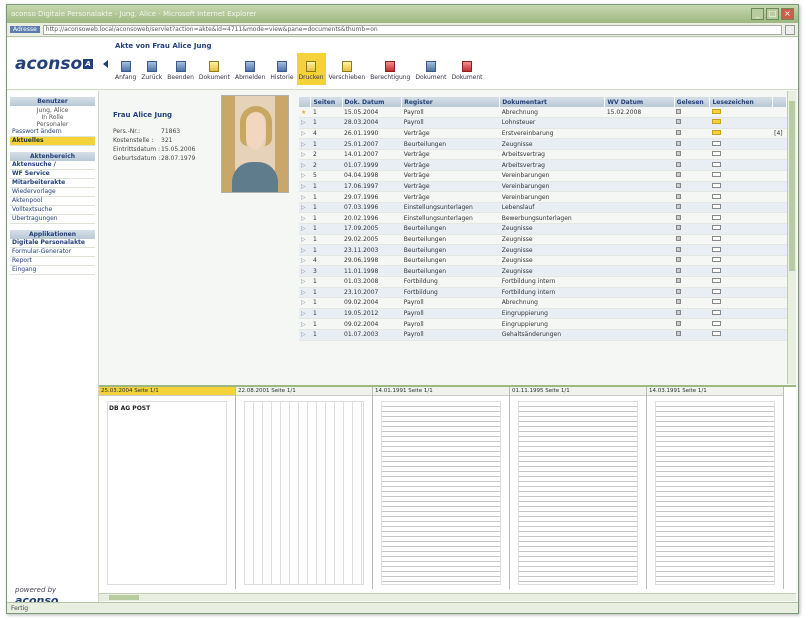 The width and height of the screenshot is (805, 618). I want to click on toolbar-button-10: Dokument, so click(466, 69).